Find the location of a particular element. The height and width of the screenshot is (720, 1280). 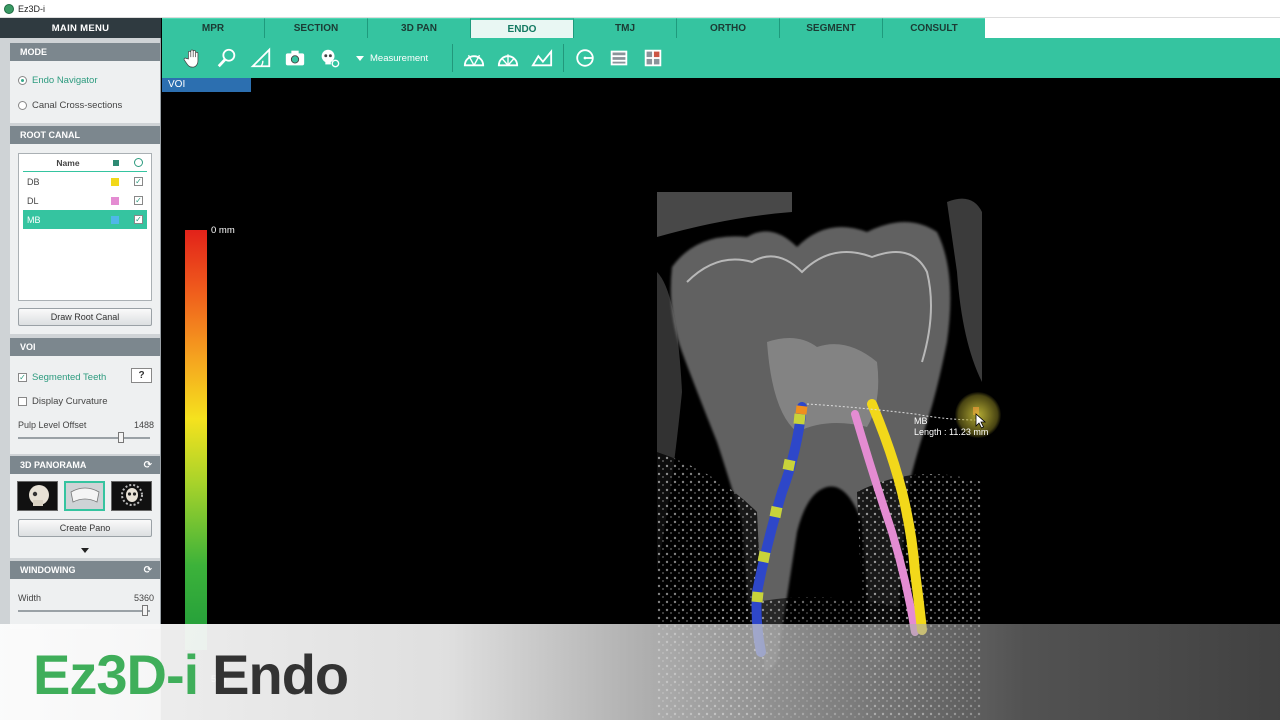

tab-mpr: MPR is located at coordinates (213, 28).